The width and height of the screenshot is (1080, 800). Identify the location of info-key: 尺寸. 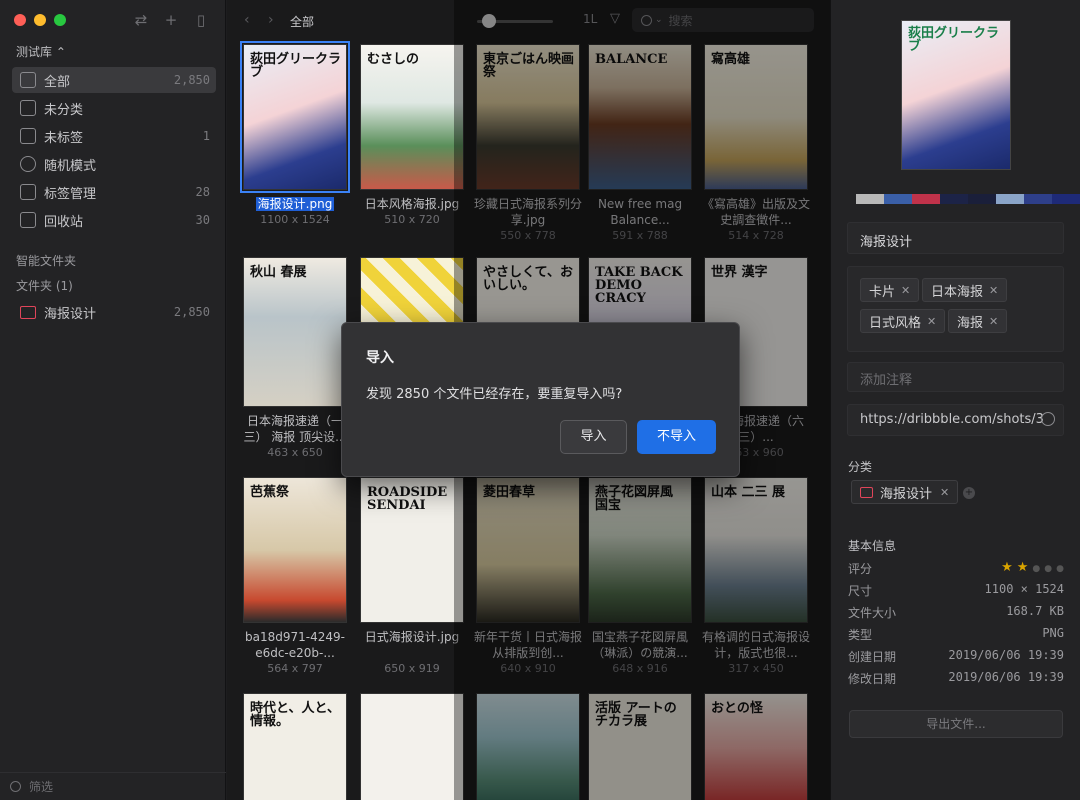
(860, 591).